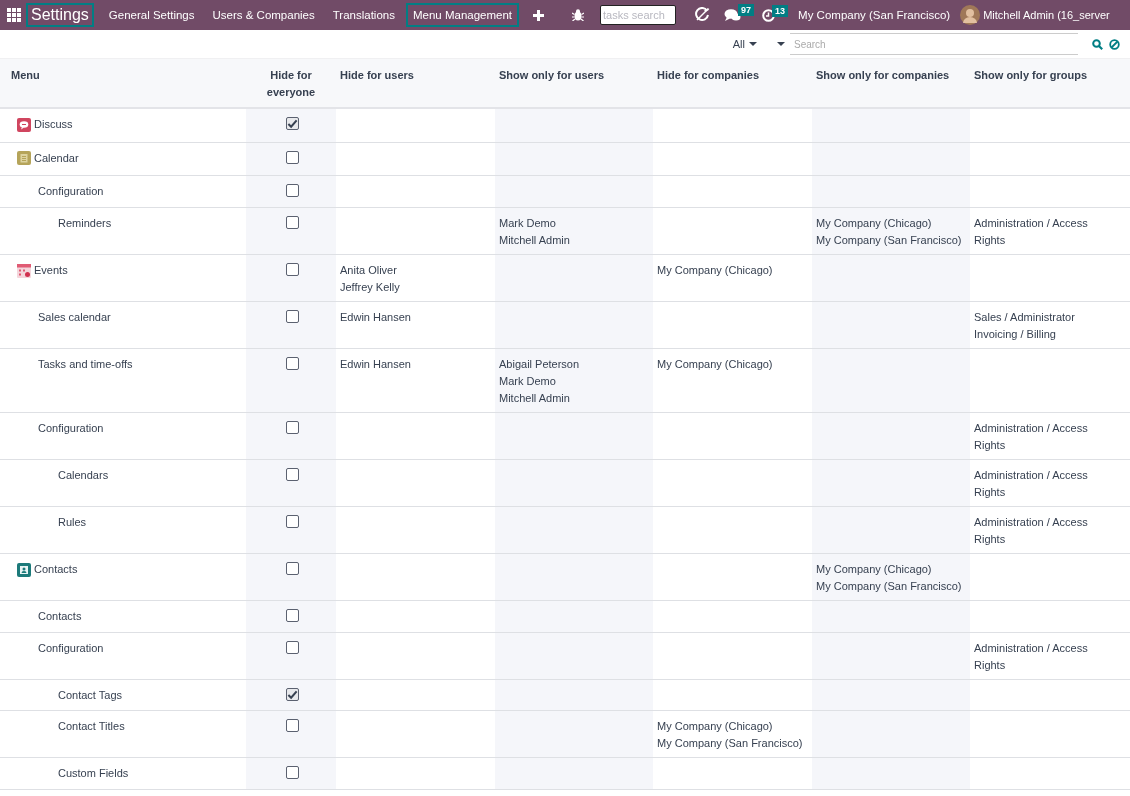  Describe the element at coordinates (702, 15) in the screenshot. I see `refresh-icon` at that location.